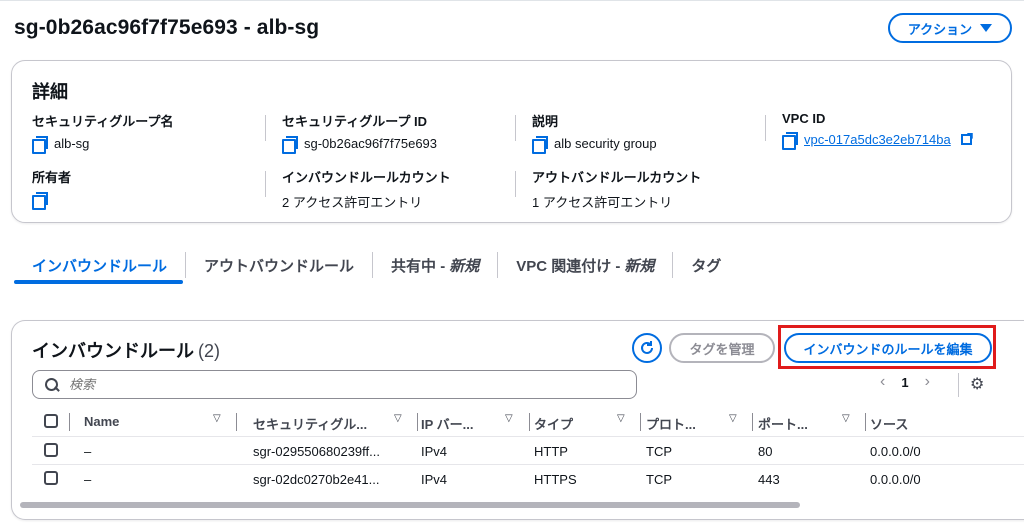 Image resolution: width=1024 pixels, height=527 pixels. What do you see at coordinates (339, 384) in the screenshot?
I see `search-input` at bounding box center [339, 384].